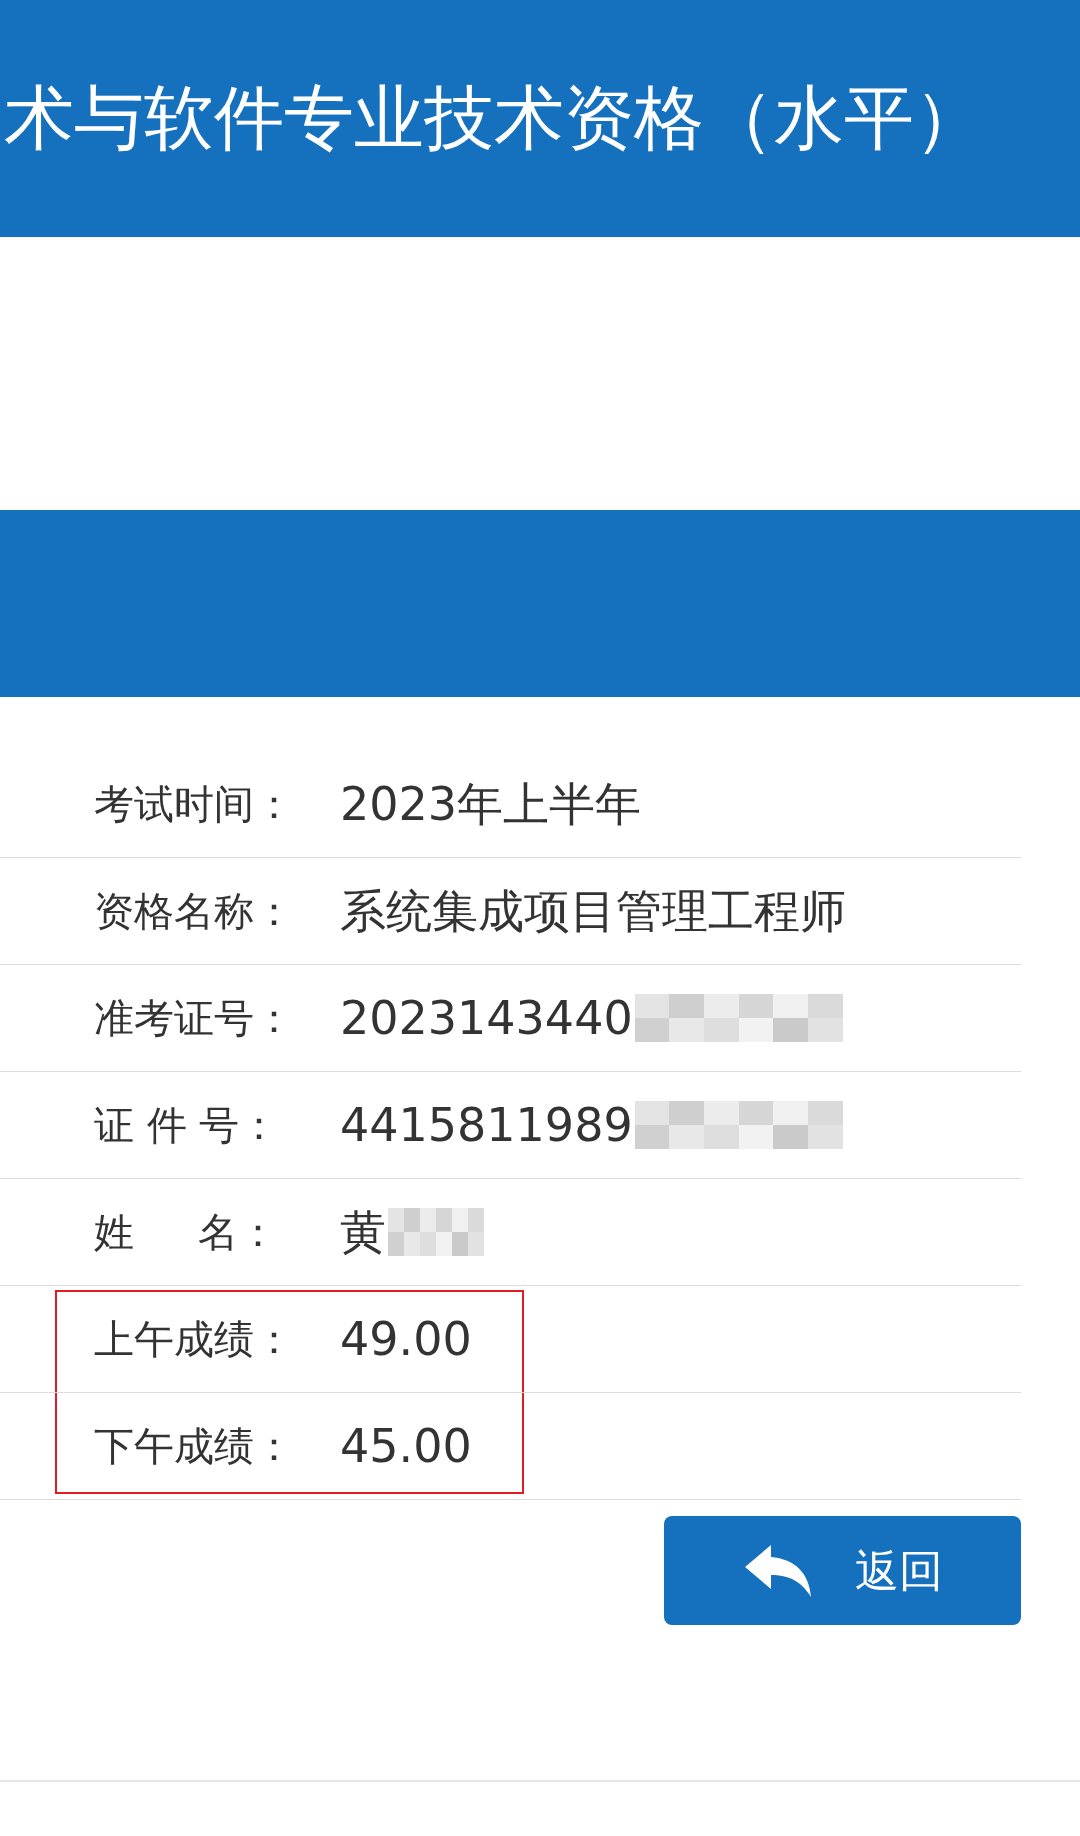 The height and width of the screenshot is (1836, 1080). What do you see at coordinates (194, 911) in the screenshot?
I see `field-label: 资格名称：` at bounding box center [194, 911].